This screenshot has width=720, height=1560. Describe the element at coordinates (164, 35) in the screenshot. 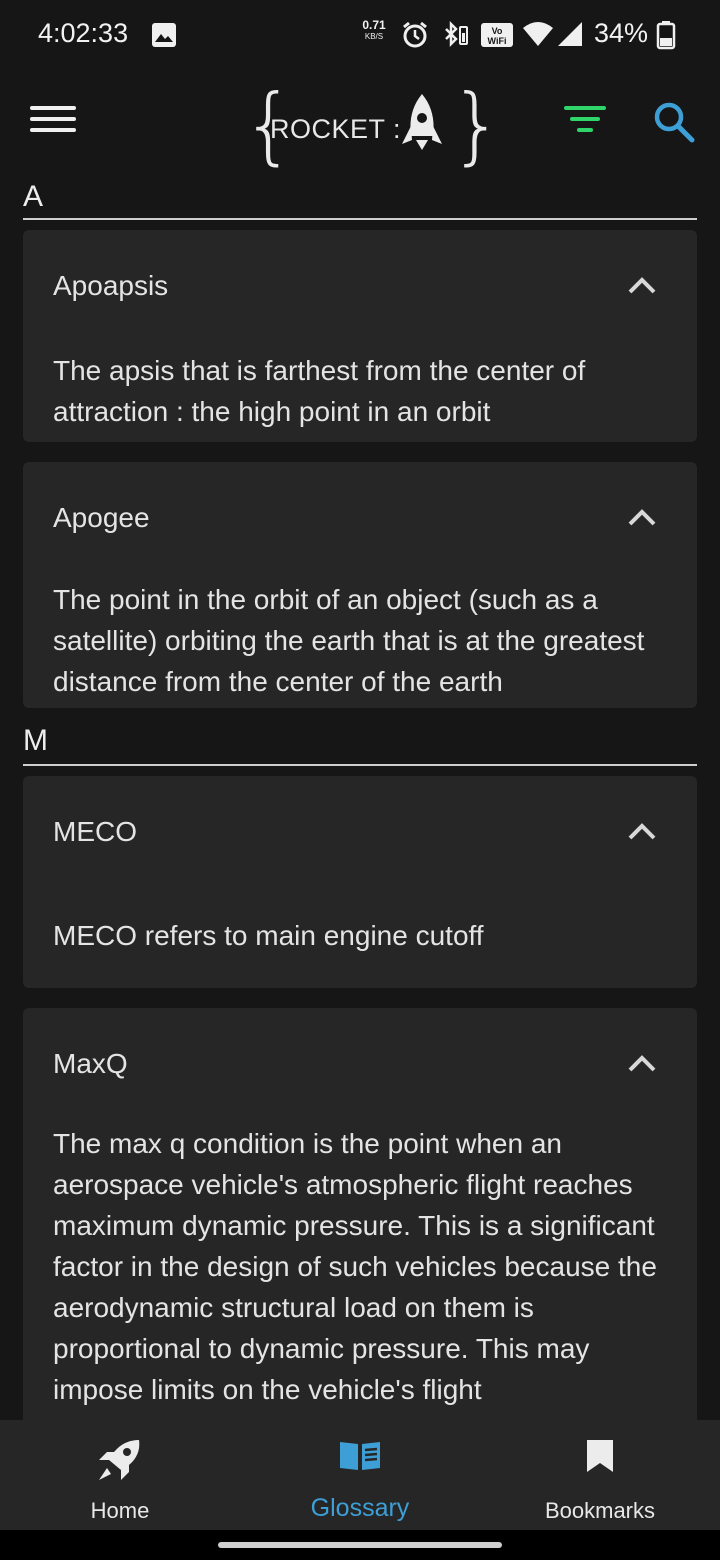

I see `gallery-notification-icon` at that location.